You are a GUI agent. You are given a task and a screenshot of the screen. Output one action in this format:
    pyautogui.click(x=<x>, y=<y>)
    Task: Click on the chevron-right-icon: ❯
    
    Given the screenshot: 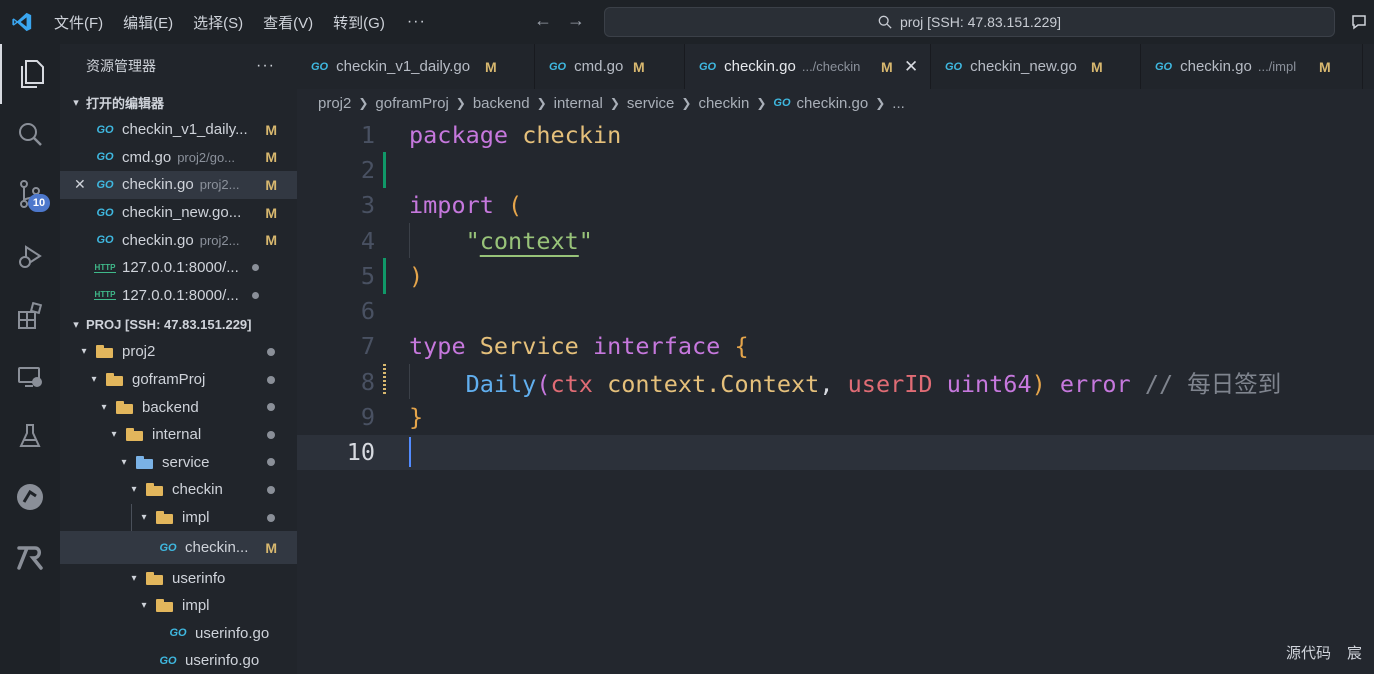 What is the action you would take?
    pyautogui.click(x=460, y=103)
    